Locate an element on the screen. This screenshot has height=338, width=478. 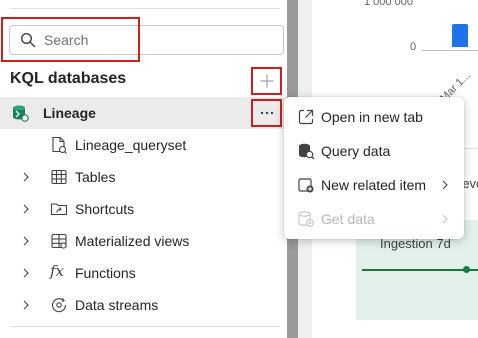
add-database-button is located at coordinates (267, 81).